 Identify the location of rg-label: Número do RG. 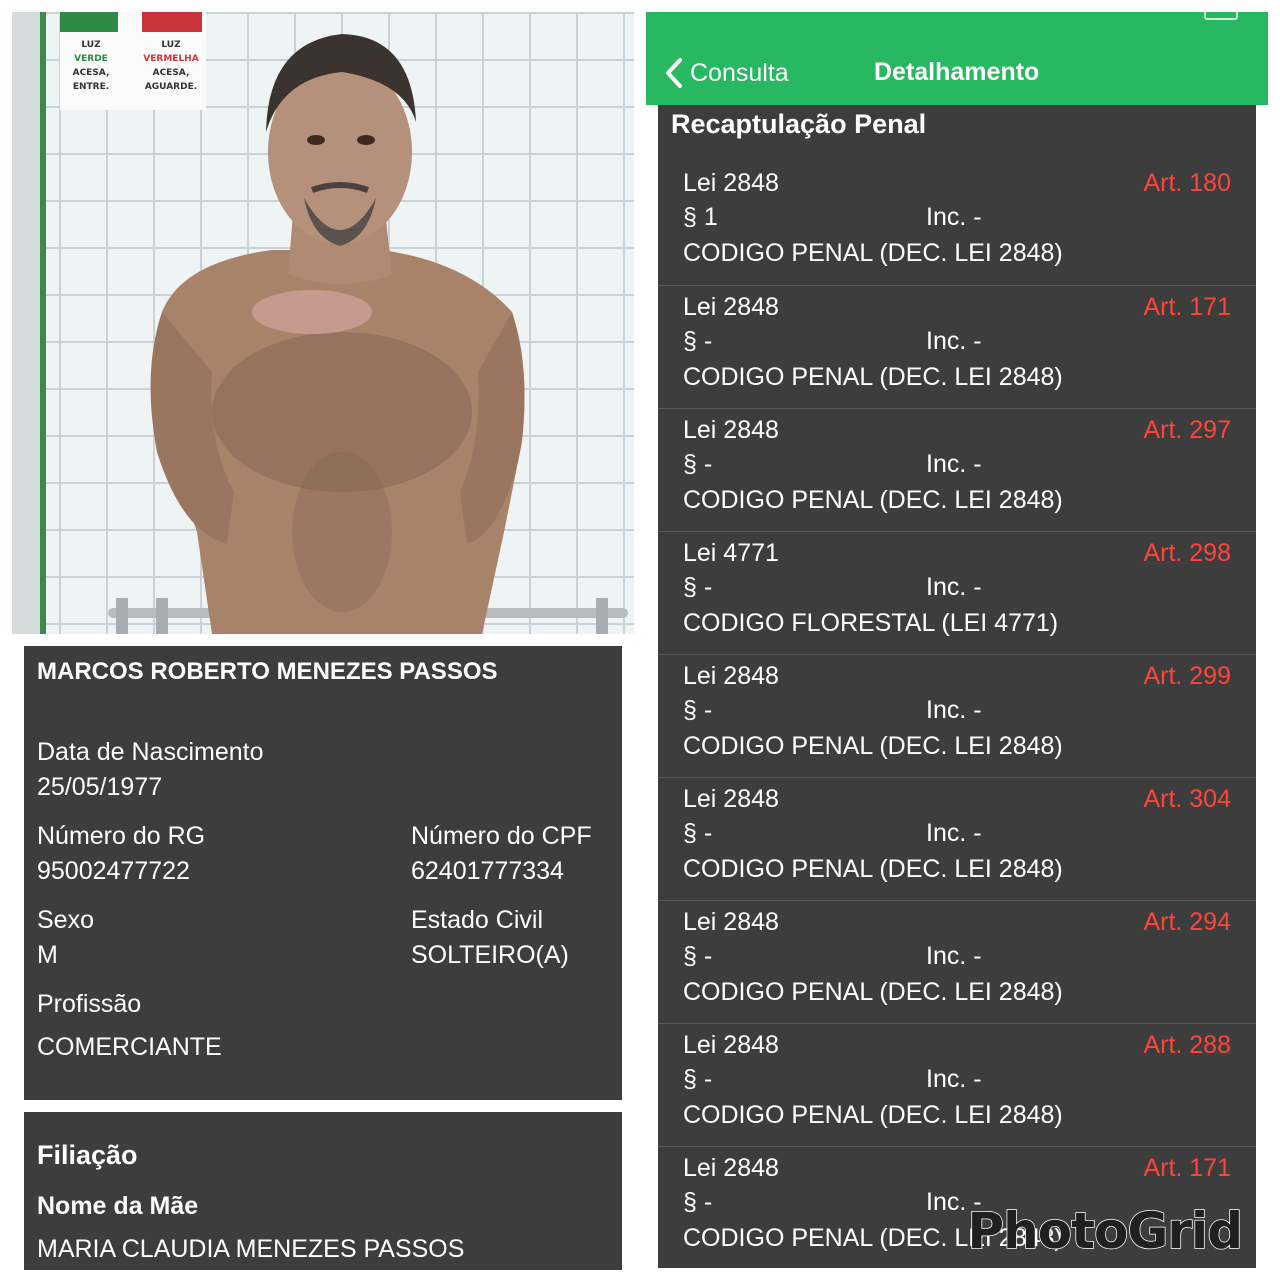
(121, 836).